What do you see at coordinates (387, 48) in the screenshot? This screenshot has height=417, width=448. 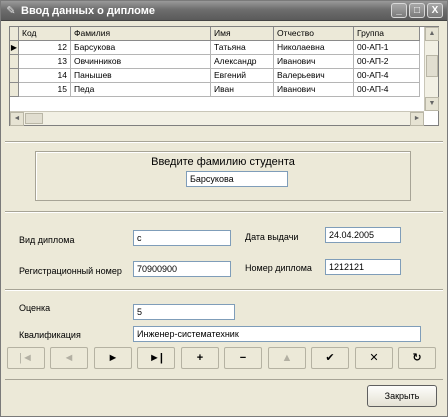 I see `table-row-cell-group: 00-АП-1` at bounding box center [387, 48].